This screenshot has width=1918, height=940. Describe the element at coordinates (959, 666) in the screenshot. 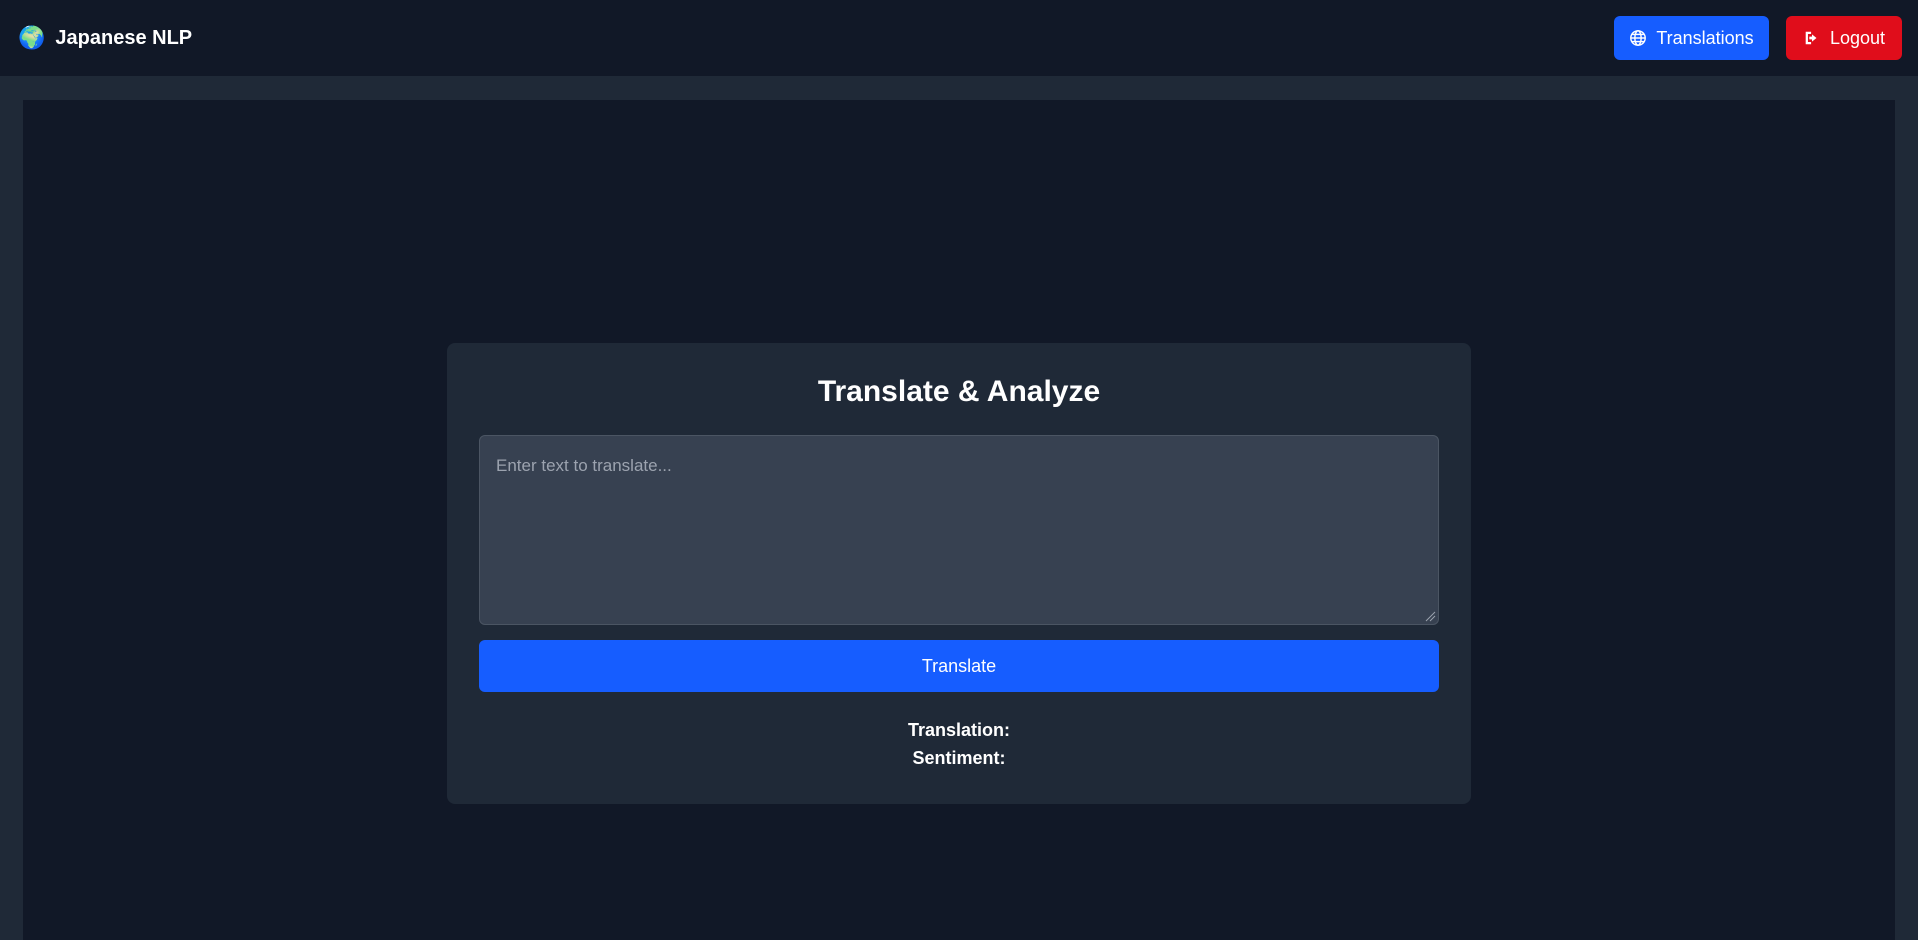

I see `translate-button: Translate` at that location.